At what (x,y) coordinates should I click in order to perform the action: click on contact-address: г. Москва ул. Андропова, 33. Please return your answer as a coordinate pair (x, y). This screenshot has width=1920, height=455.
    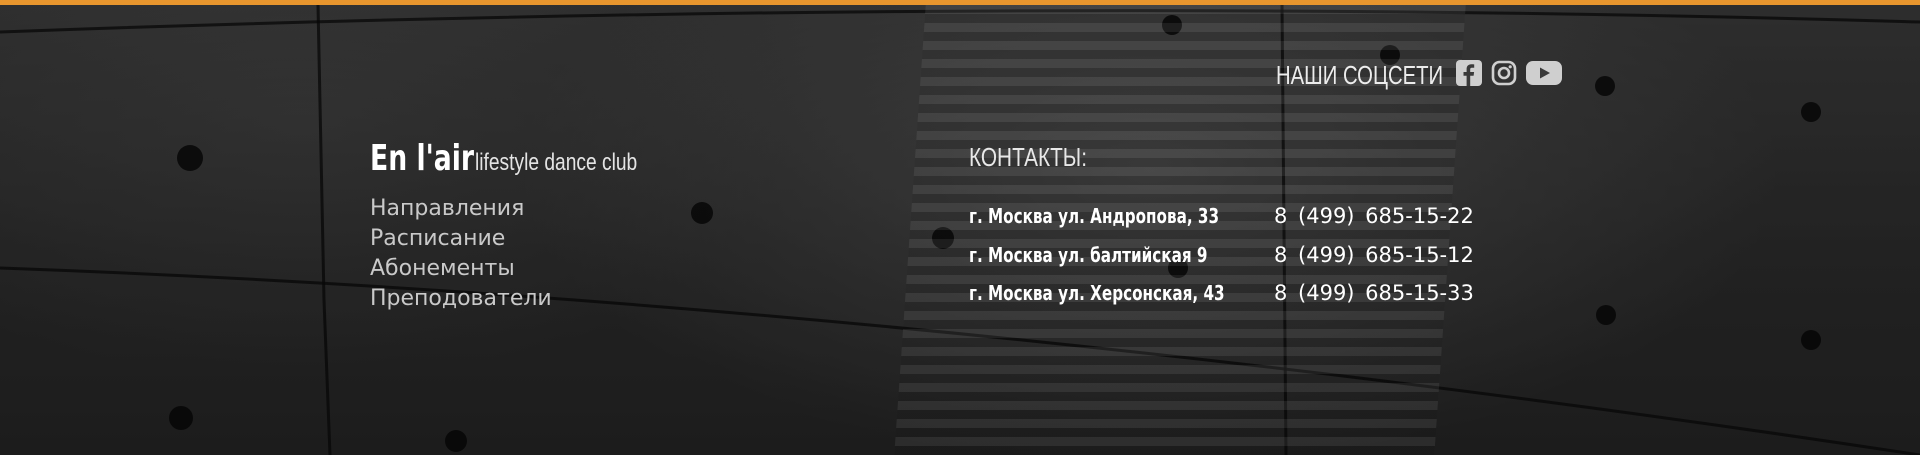
    Looking at the image, I should click on (1094, 216).